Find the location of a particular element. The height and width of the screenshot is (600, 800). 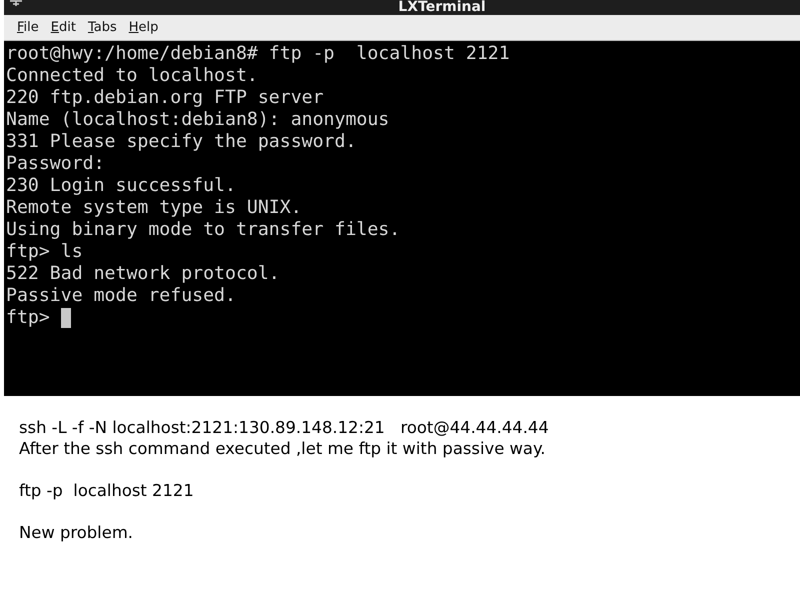

terminal-line: Remote system type is UNIX. is located at coordinates (154, 208).